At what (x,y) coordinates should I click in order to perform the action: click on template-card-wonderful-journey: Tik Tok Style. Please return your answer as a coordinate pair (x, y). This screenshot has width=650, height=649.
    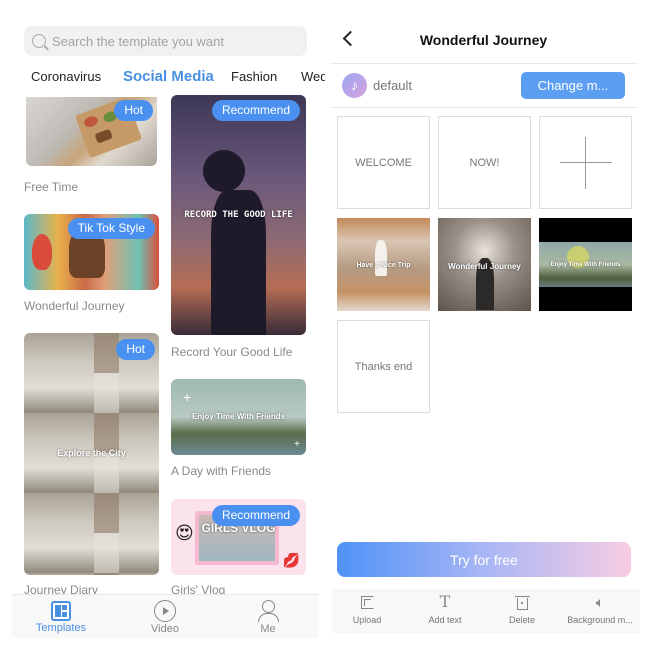
    Looking at the image, I should click on (91, 252).